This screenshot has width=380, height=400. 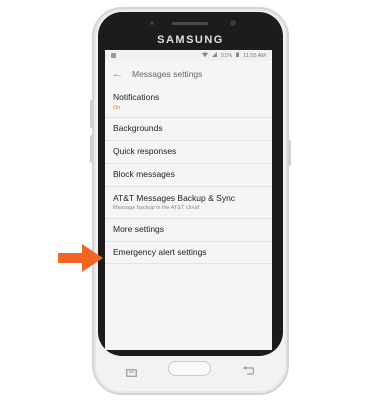 I want to click on settings-item-block-messages: Block messages, so click(x=188, y=174).